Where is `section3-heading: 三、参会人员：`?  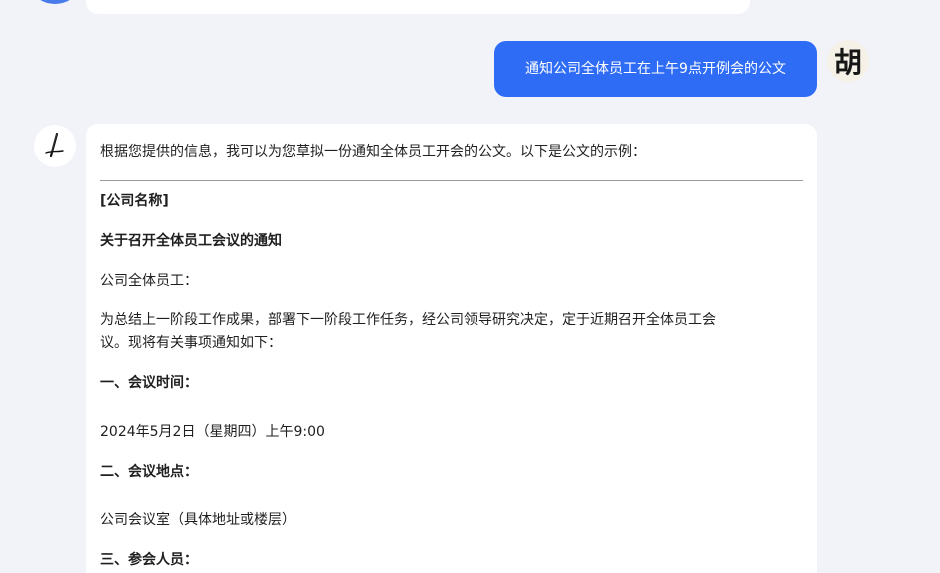 section3-heading: 三、参会人员： is located at coordinates (149, 560).